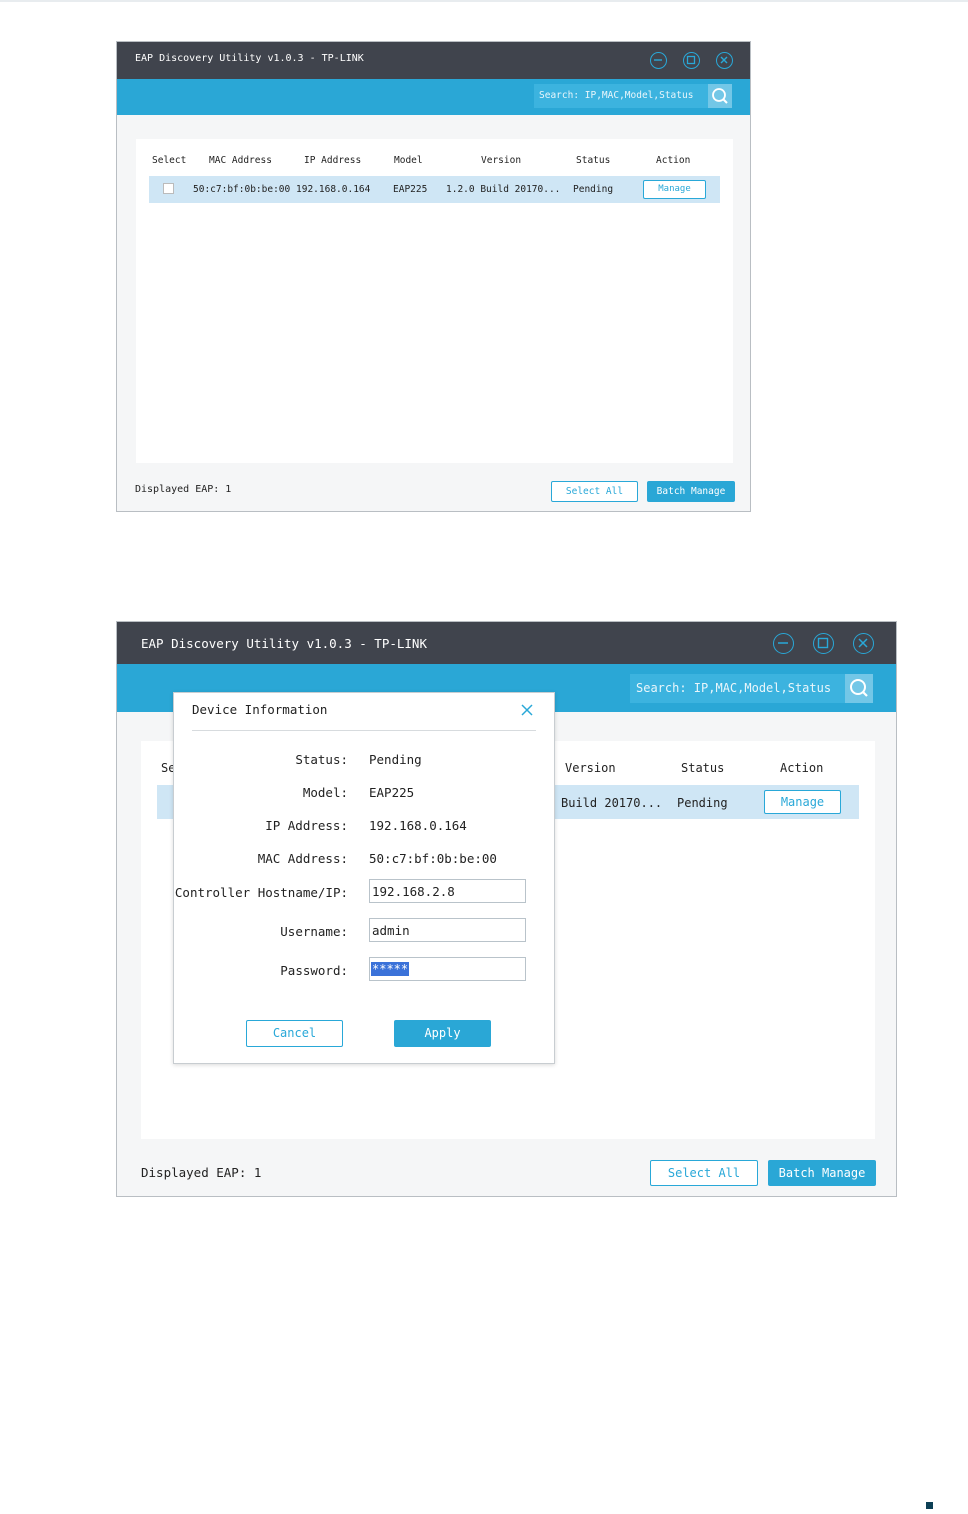  What do you see at coordinates (333, 189) in the screenshot?
I see `row-ip: 192.168.0.164` at bounding box center [333, 189].